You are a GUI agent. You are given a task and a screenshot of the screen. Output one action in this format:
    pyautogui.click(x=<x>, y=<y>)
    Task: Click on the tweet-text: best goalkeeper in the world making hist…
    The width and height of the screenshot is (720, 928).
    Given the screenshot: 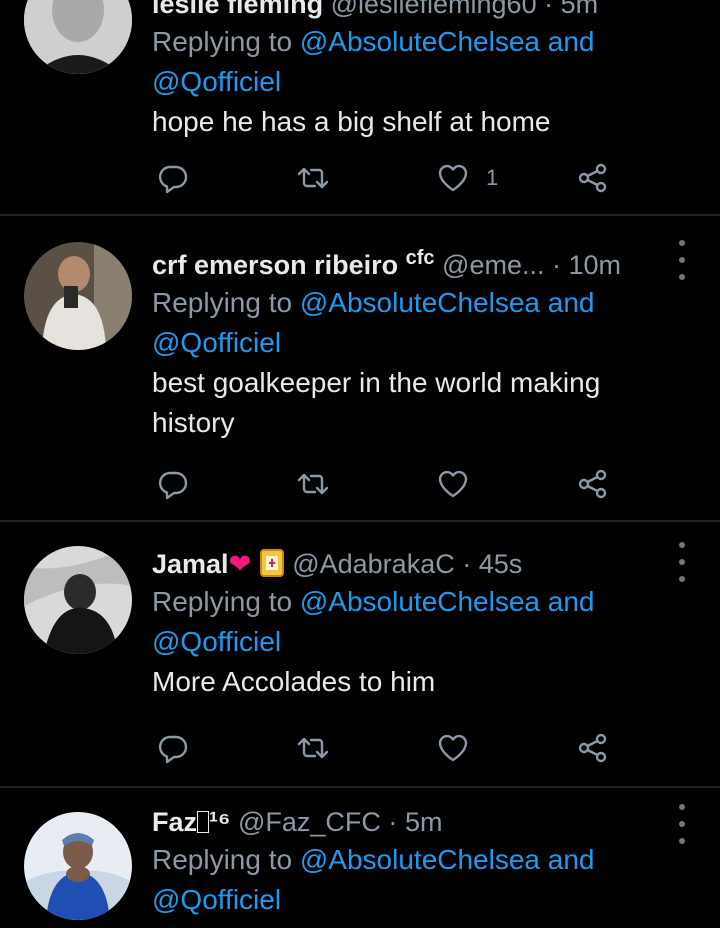 What is the action you would take?
    pyautogui.click(x=376, y=402)
    